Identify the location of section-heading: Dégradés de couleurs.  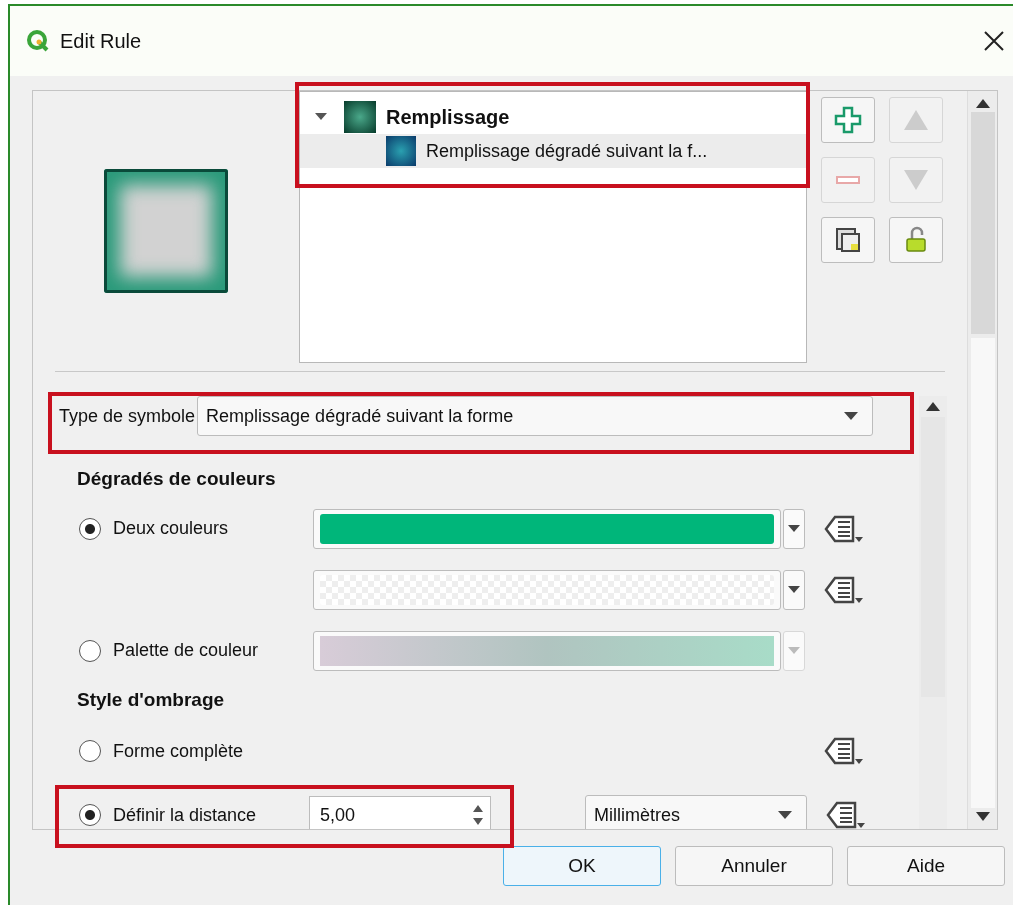
(177, 480).